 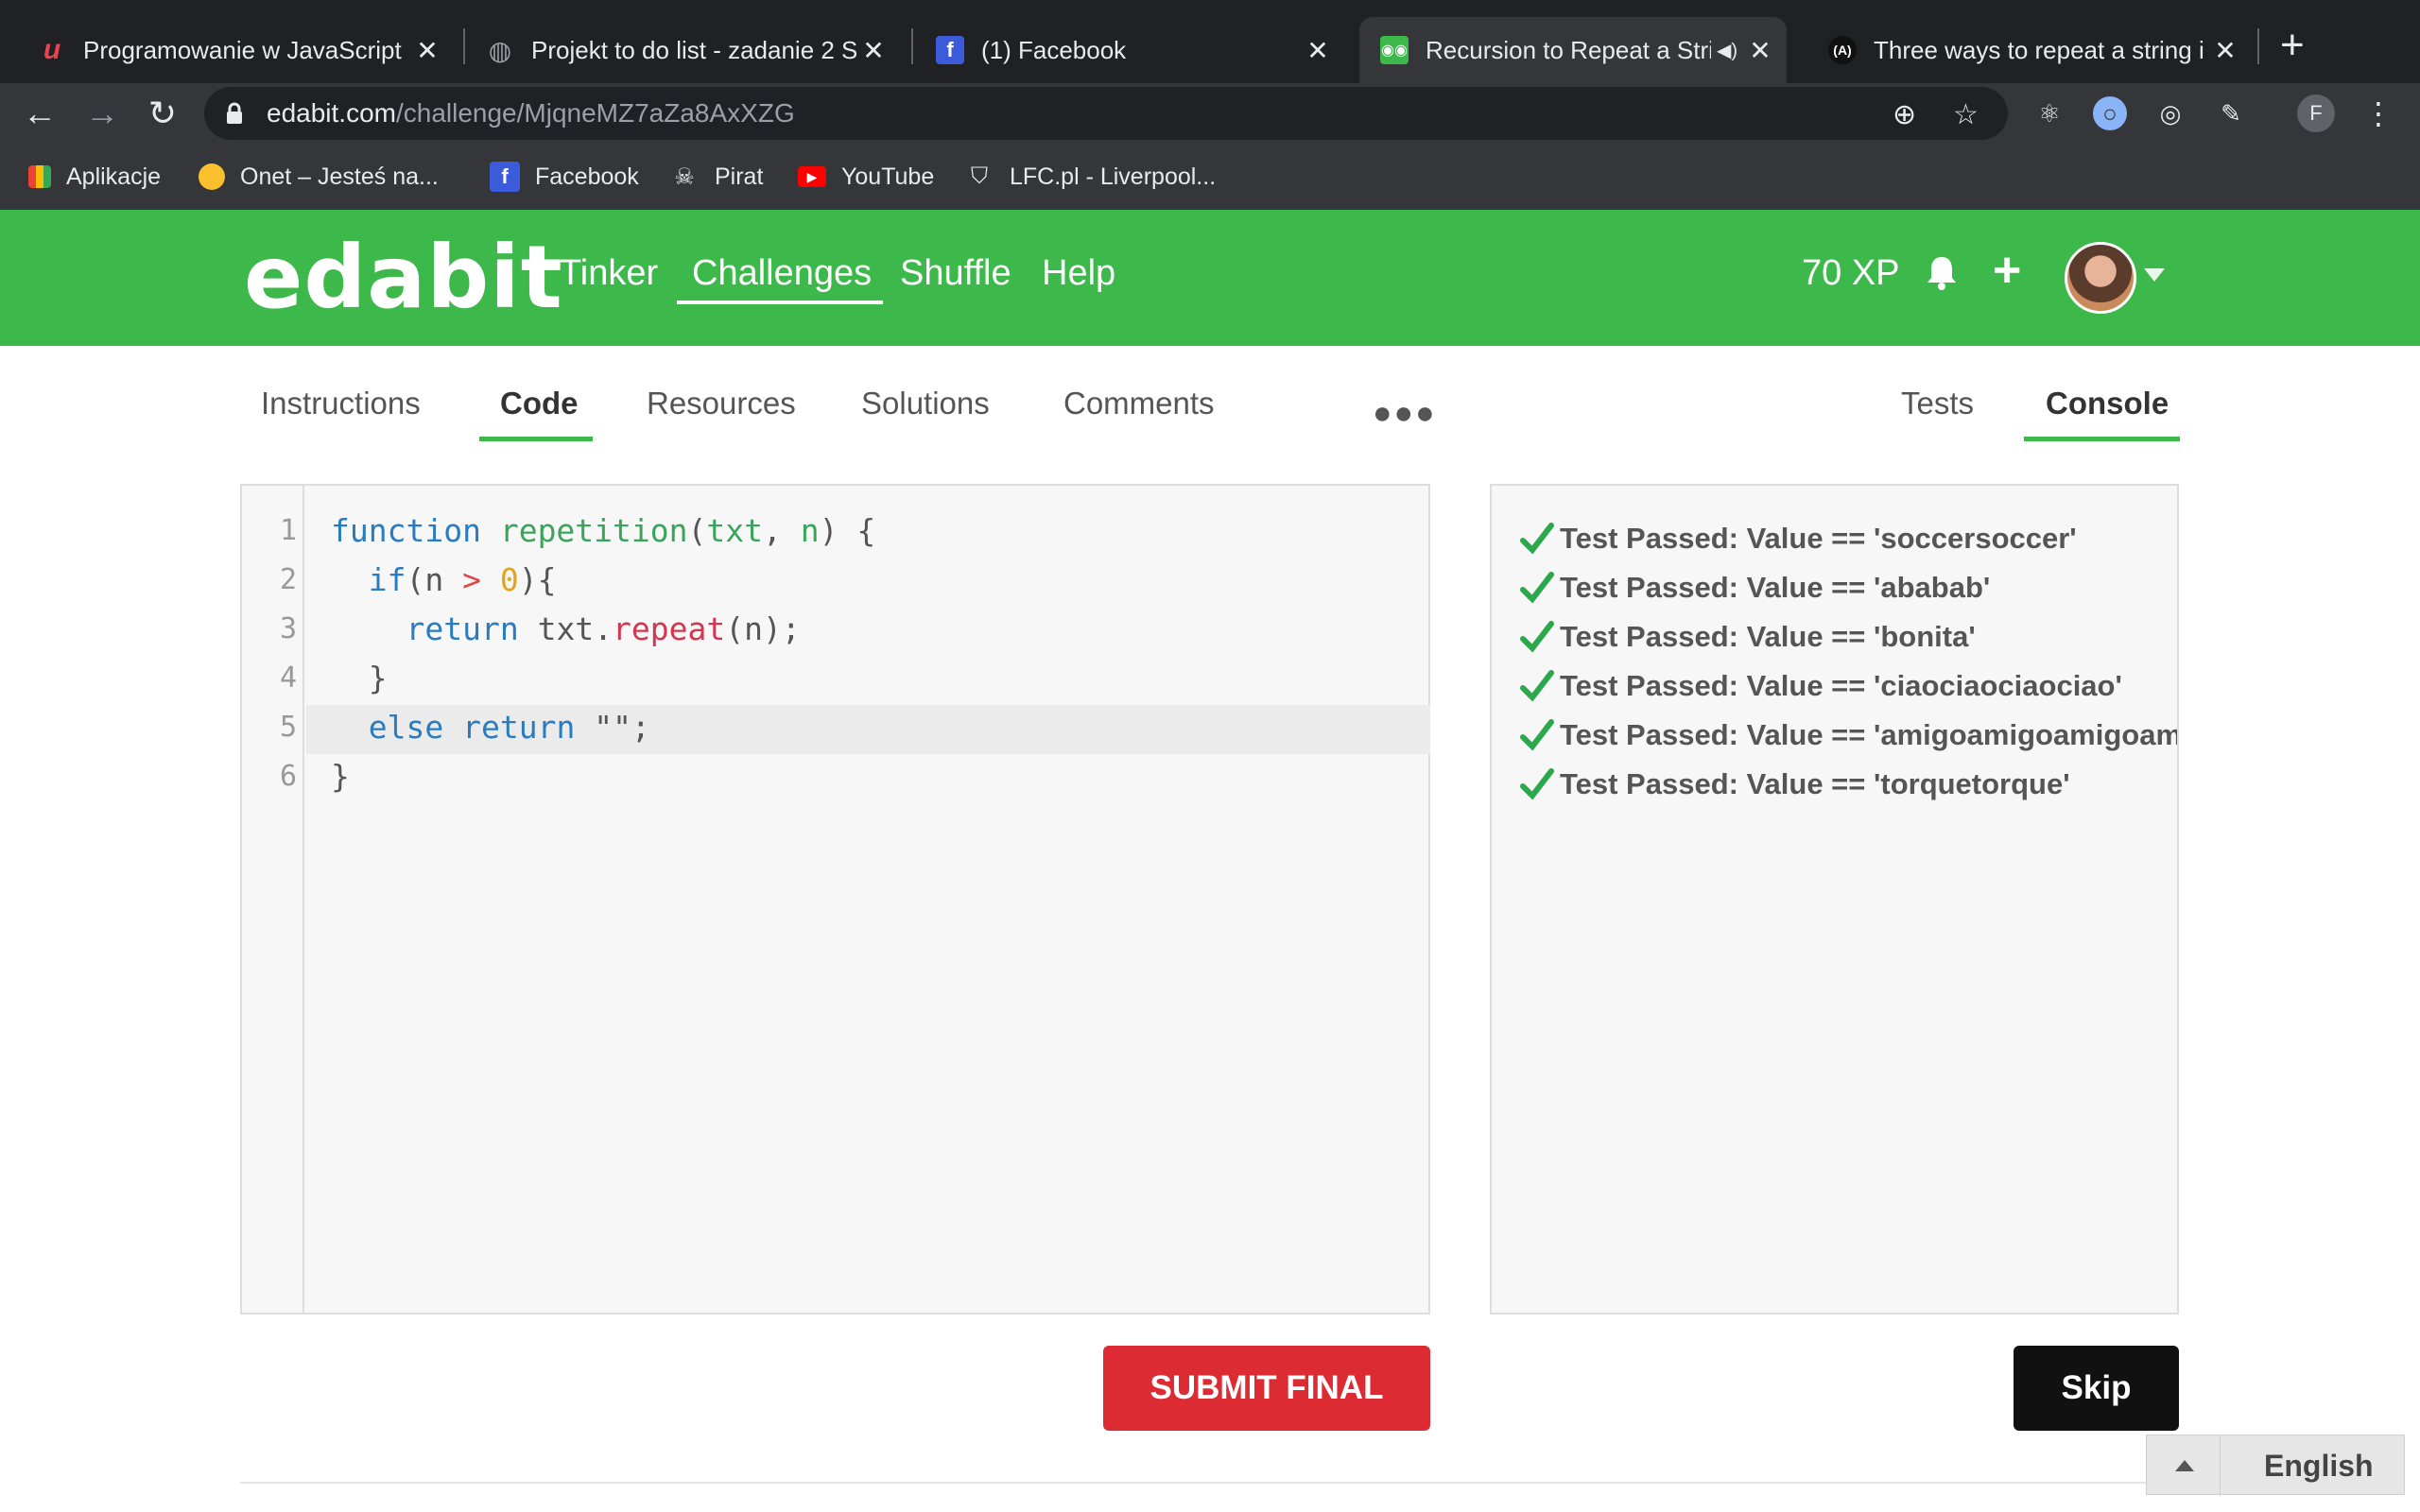 I want to click on active-tab-underline, so click(x=536, y=439).